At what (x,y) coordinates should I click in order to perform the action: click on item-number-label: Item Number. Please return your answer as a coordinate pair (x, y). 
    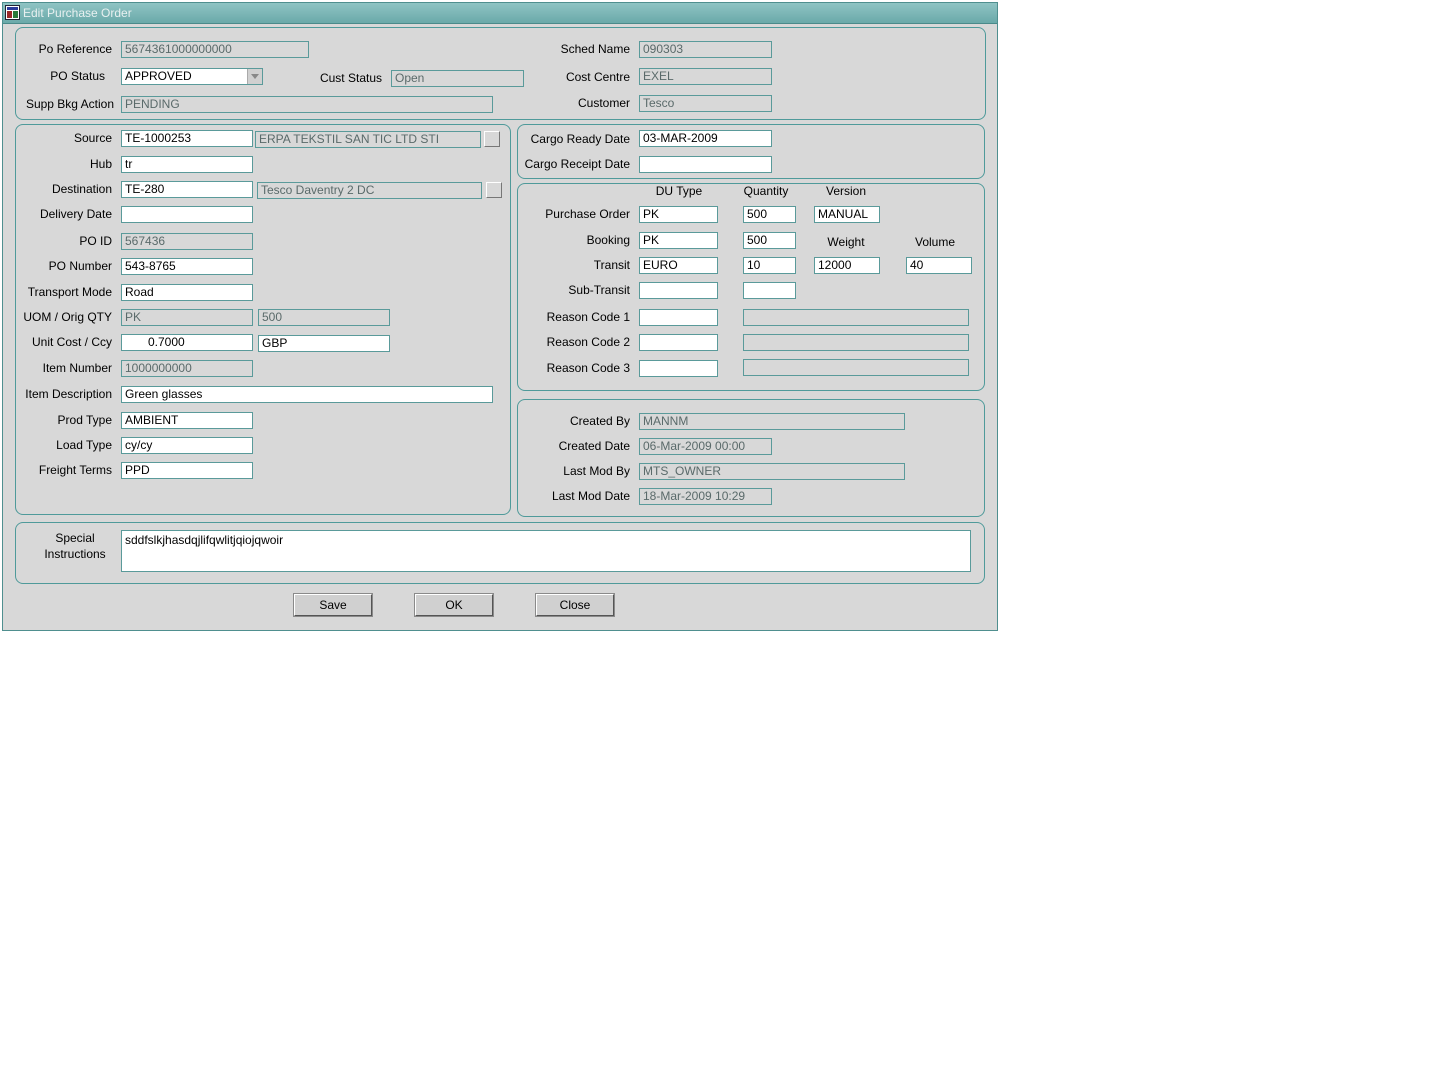
    Looking at the image, I should click on (77, 368).